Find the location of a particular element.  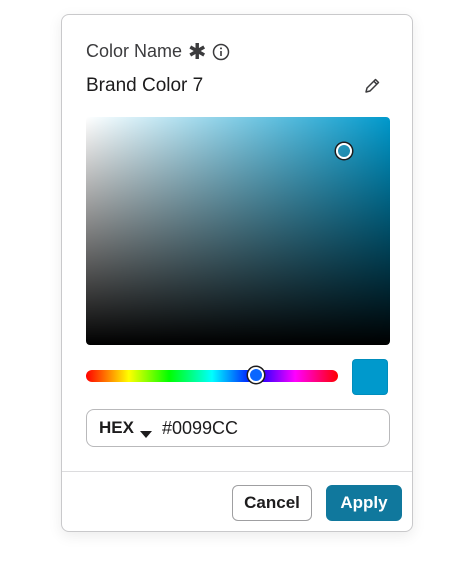

footer-divider is located at coordinates (237, 471).